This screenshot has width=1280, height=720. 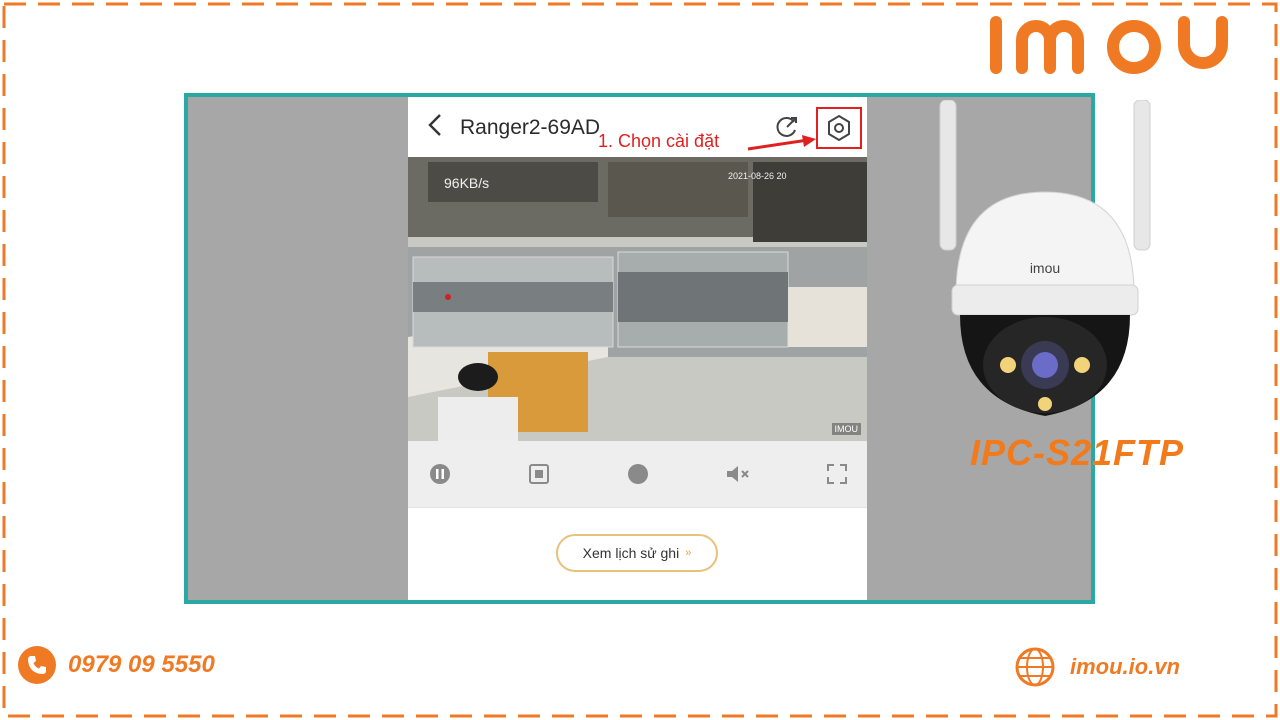 I want to click on playback-controls, so click(x=637, y=474).